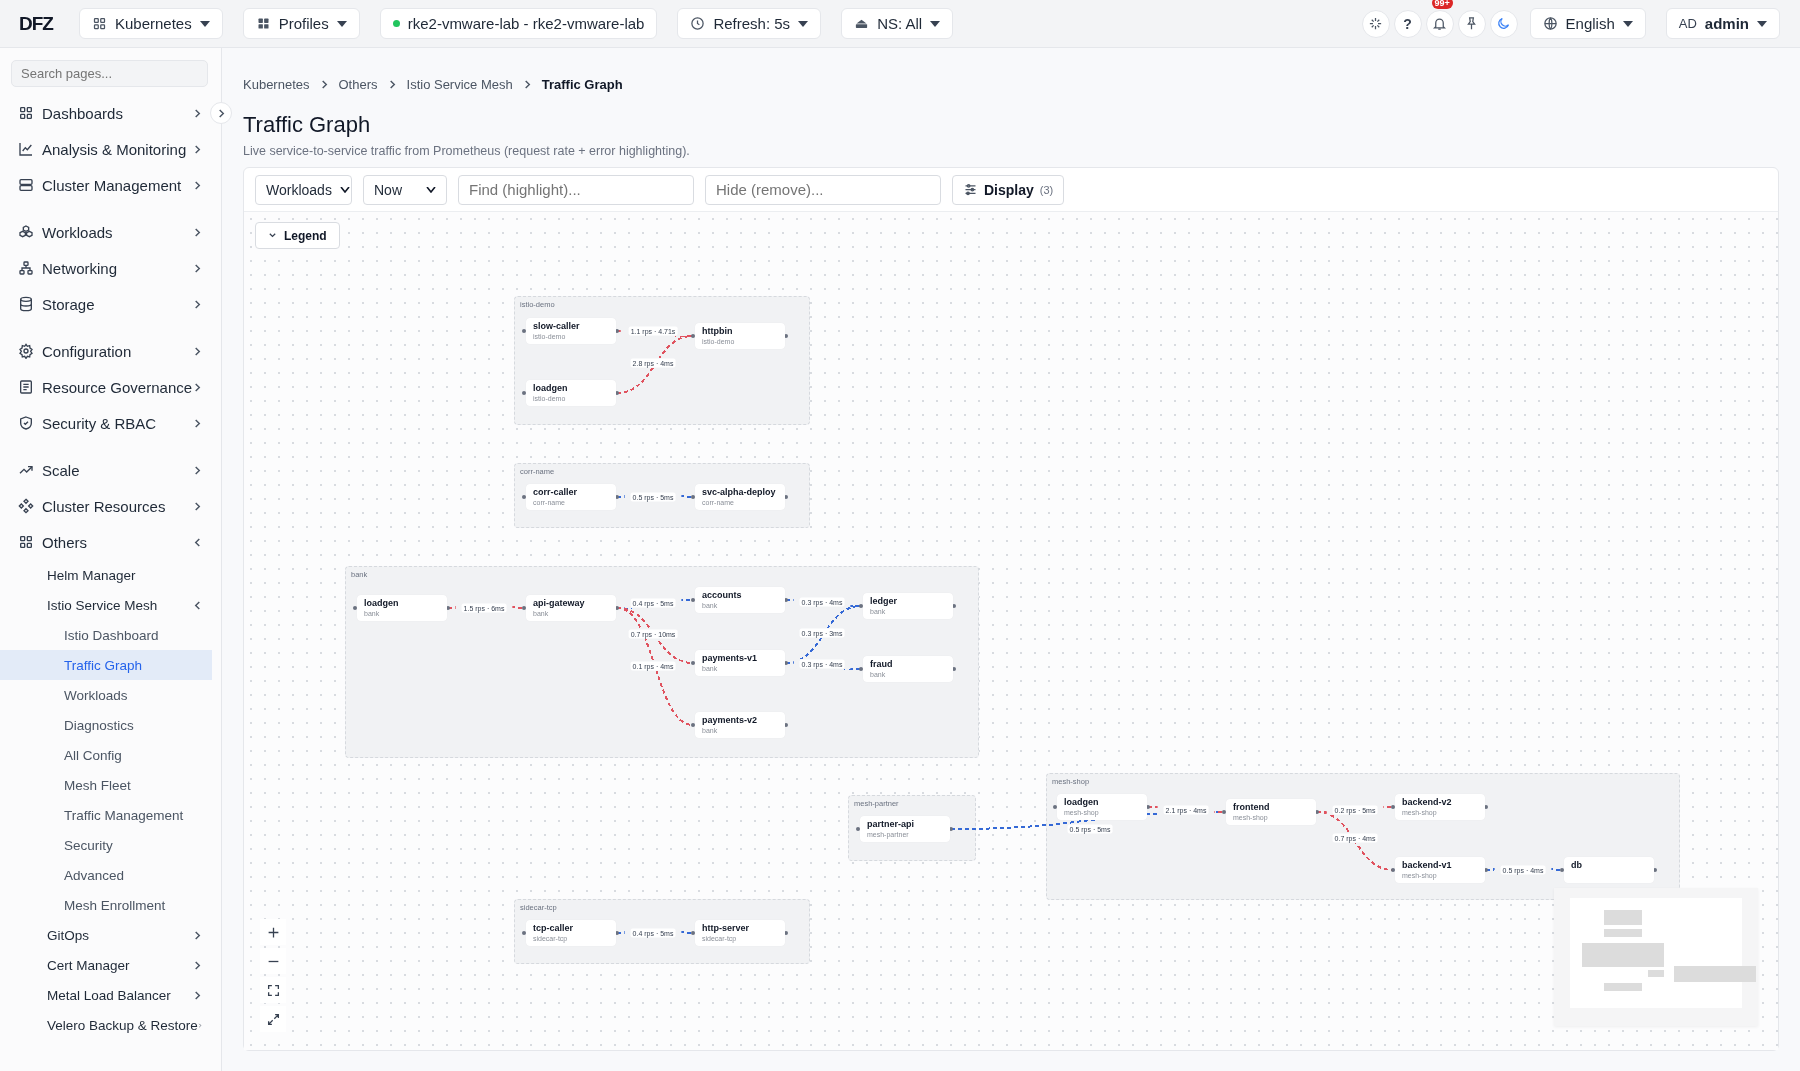 Image resolution: width=1800 pixels, height=1071 pixels. I want to click on theme-button, so click(1503, 23).